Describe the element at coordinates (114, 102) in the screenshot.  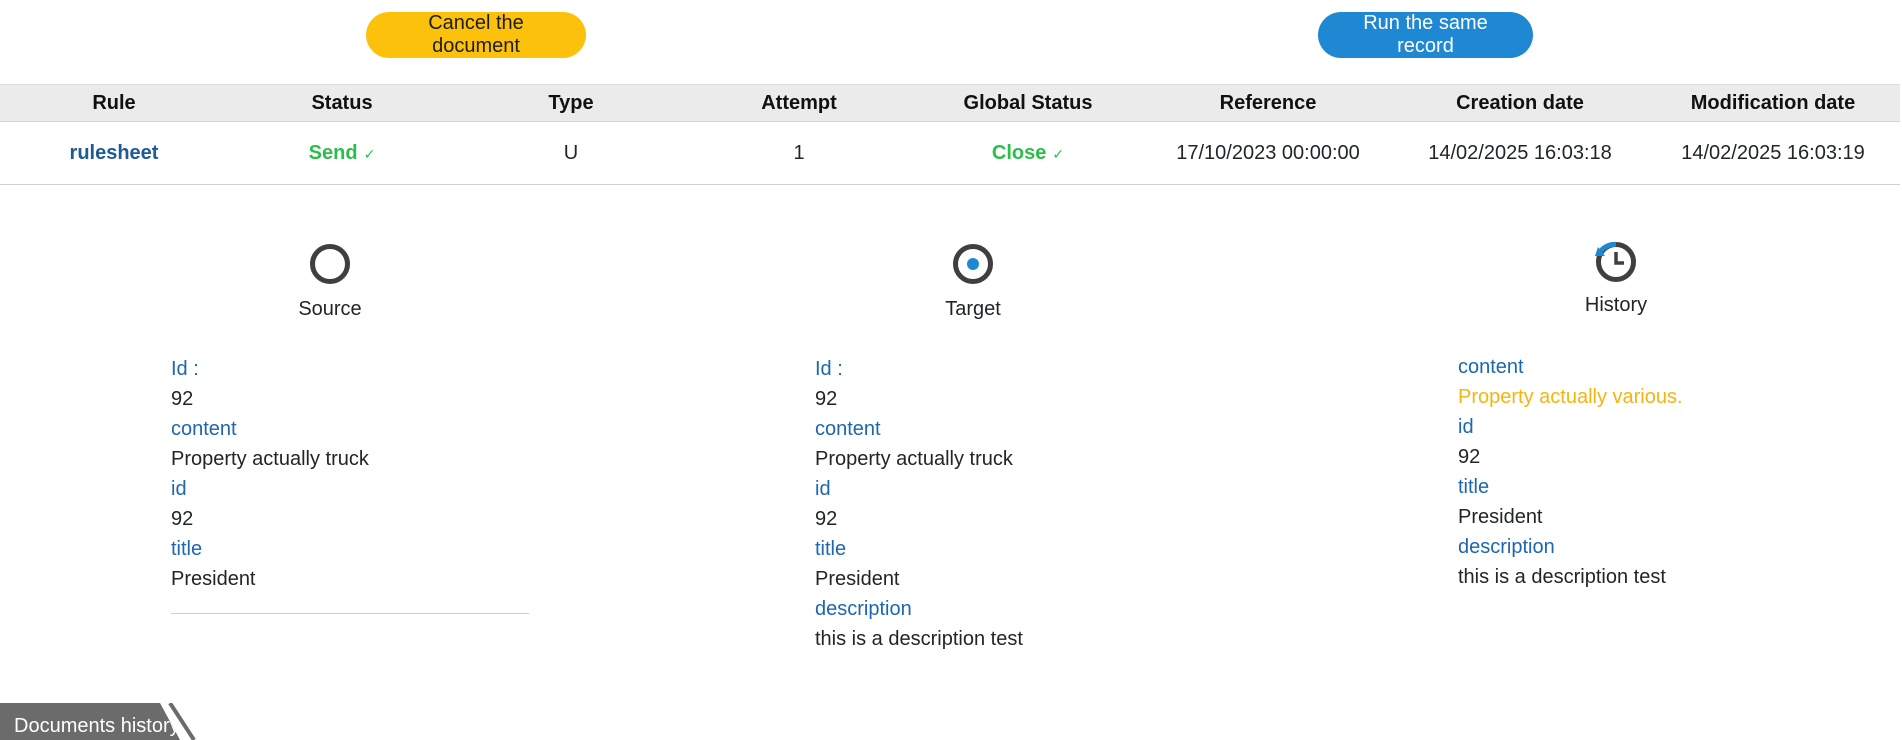
I see `header-rule: Rule` at that location.